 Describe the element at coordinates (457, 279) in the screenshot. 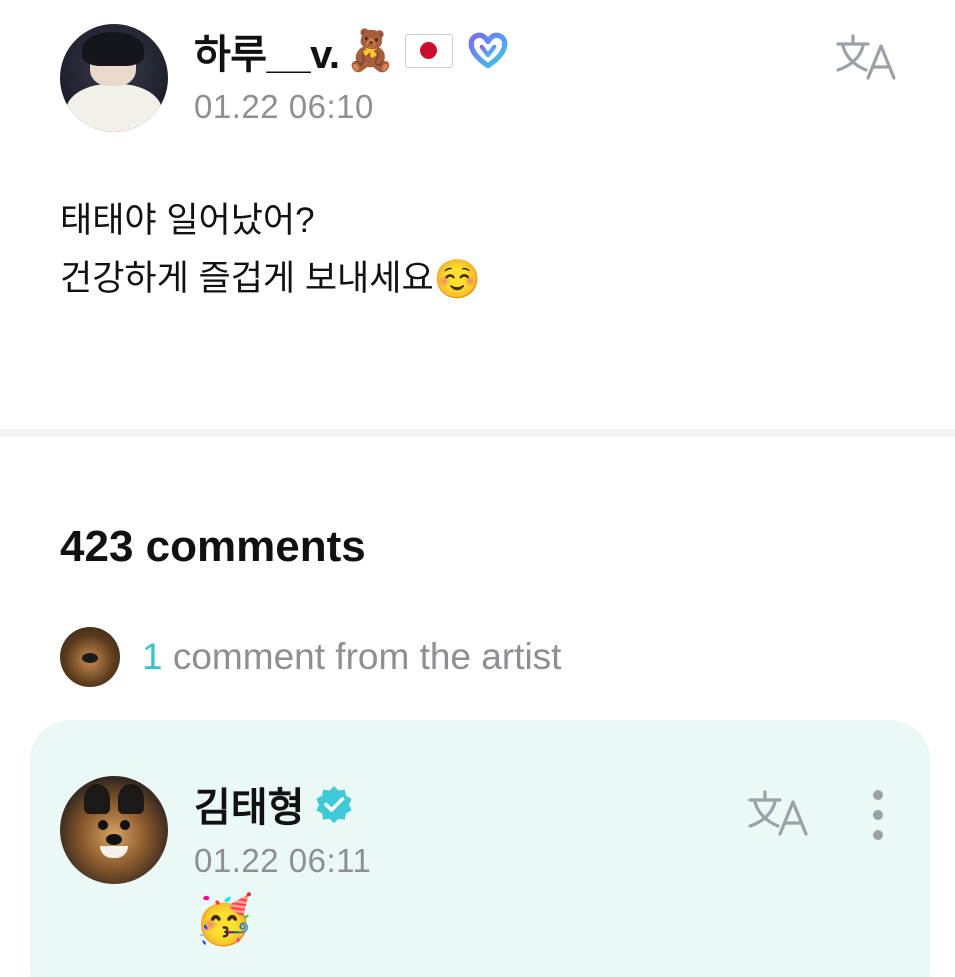

I see `smiling-emoji: ☺️` at that location.